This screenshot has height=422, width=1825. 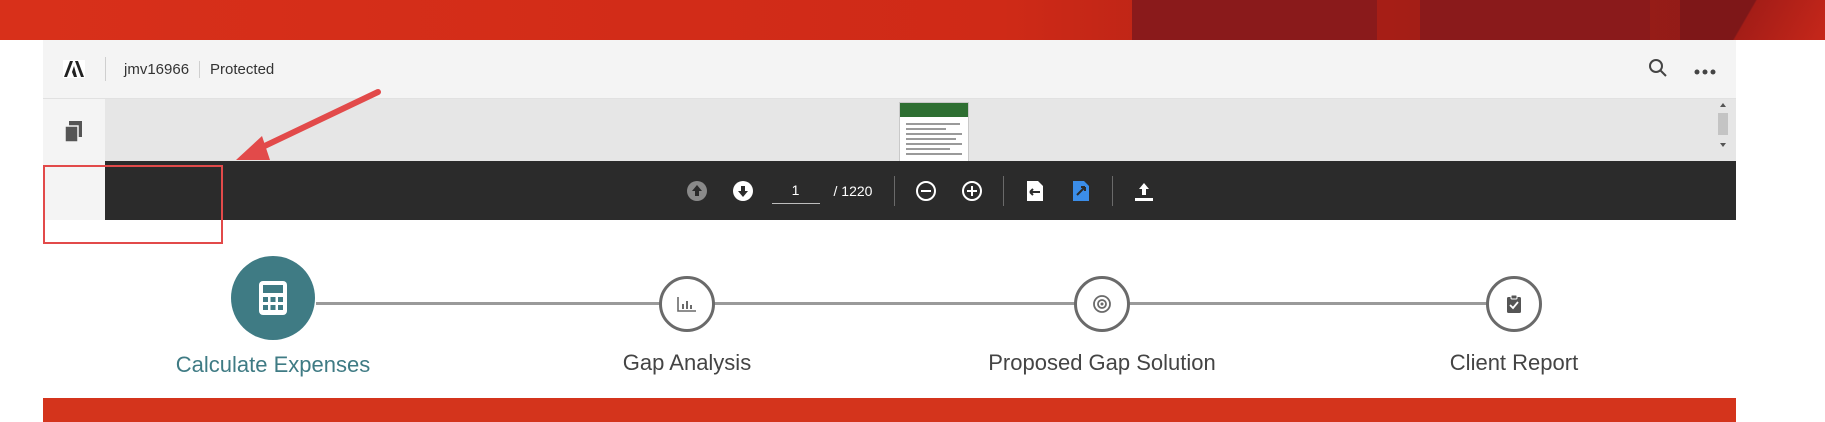 What do you see at coordinates (105, 69) in the screenshot?
I see `header-divider` at bounding box center [105, 69].